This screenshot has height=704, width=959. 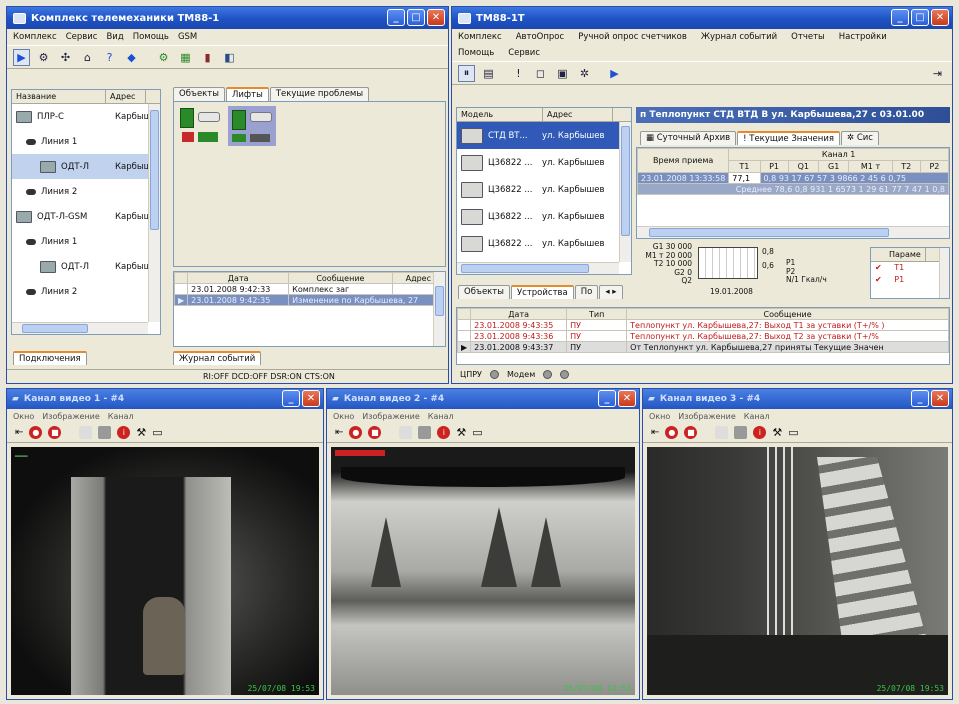 I want to click on journal-col-message: Сообщение, so click(x=340, y=278).